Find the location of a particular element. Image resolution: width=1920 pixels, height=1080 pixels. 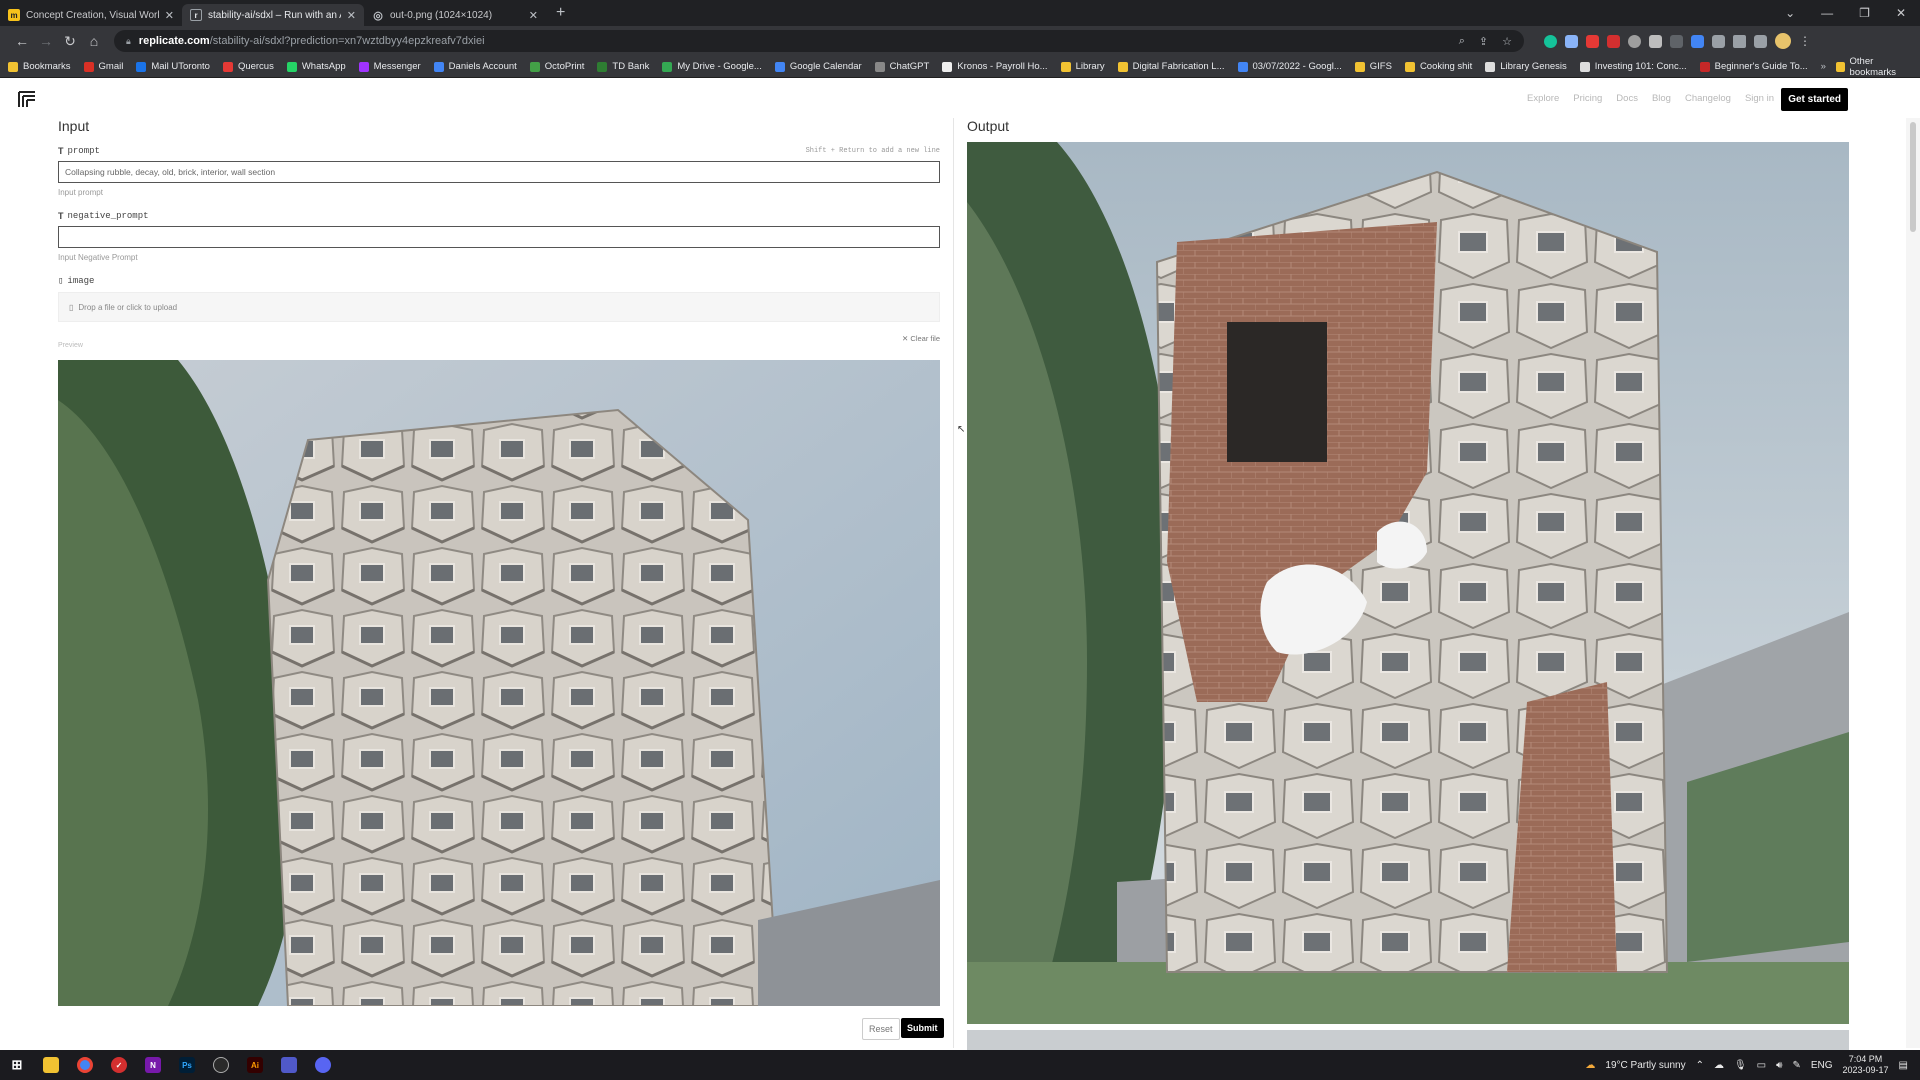

photoshop-icon: Ps is located at coordinates (187, 1065).